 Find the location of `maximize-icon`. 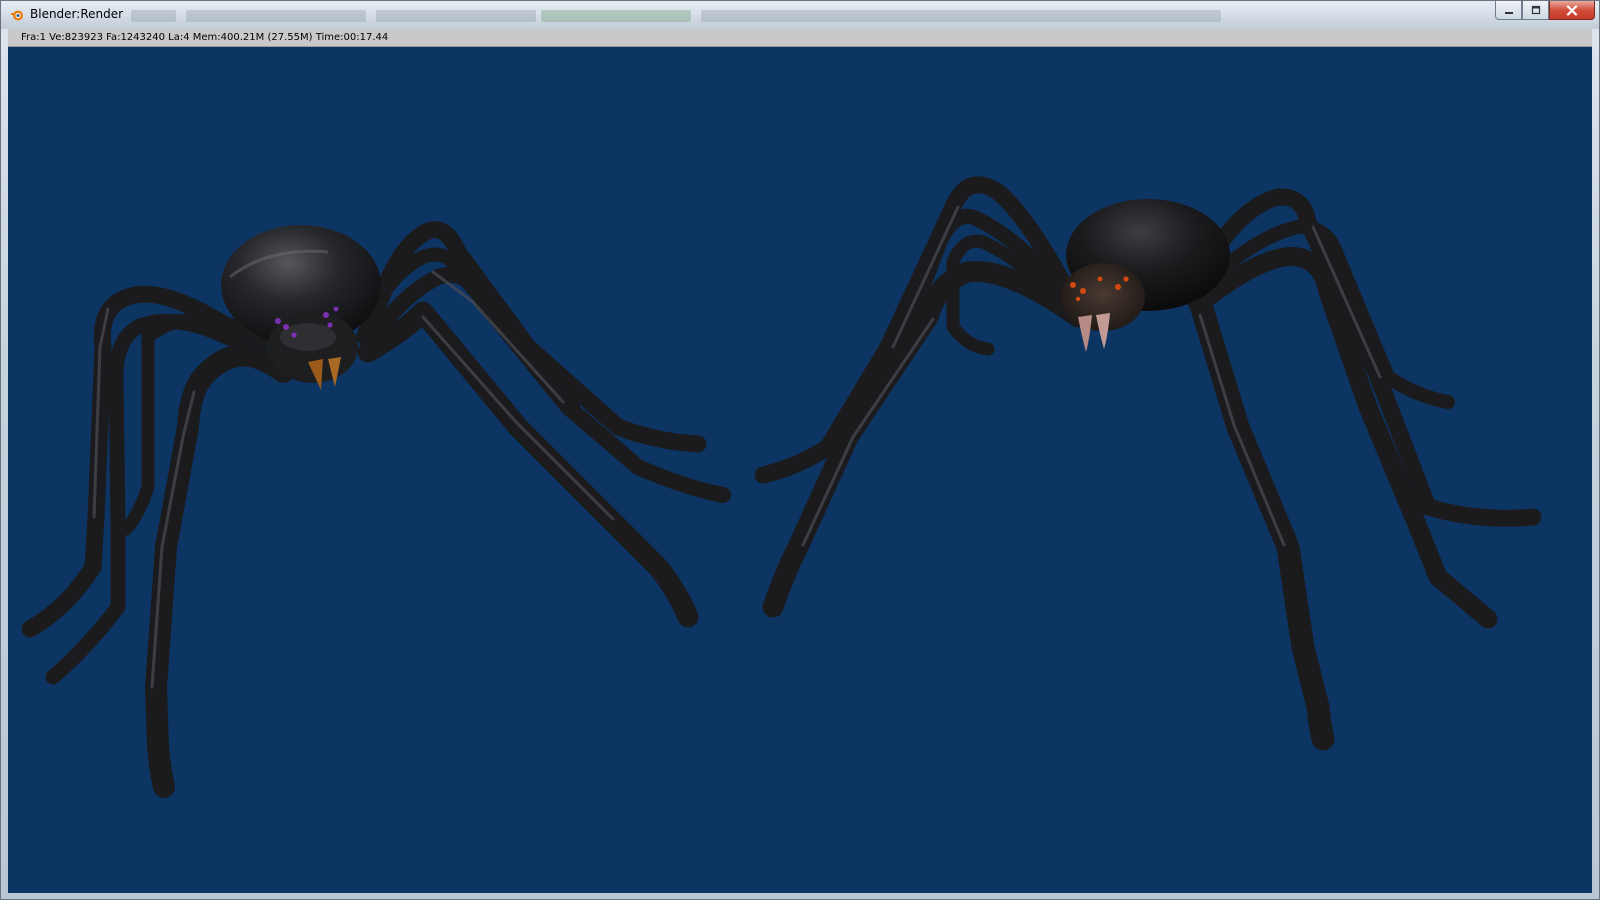

maximize-icon is located at coordinates (1535, 10).